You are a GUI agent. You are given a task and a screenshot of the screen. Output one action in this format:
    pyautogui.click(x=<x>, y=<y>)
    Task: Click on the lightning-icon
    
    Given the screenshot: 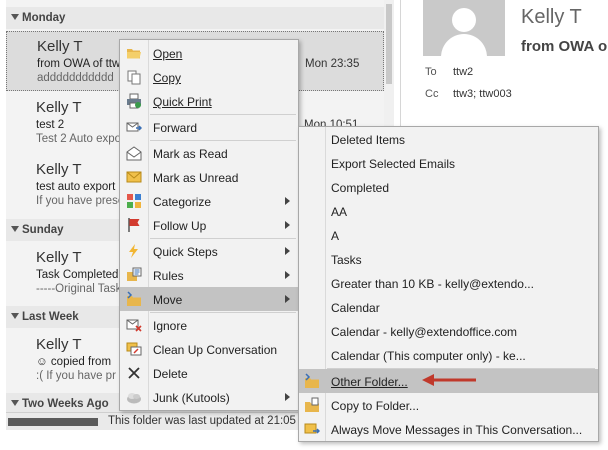 What is the action you would take?
    pyautogui.click(x=133, y=251)
    